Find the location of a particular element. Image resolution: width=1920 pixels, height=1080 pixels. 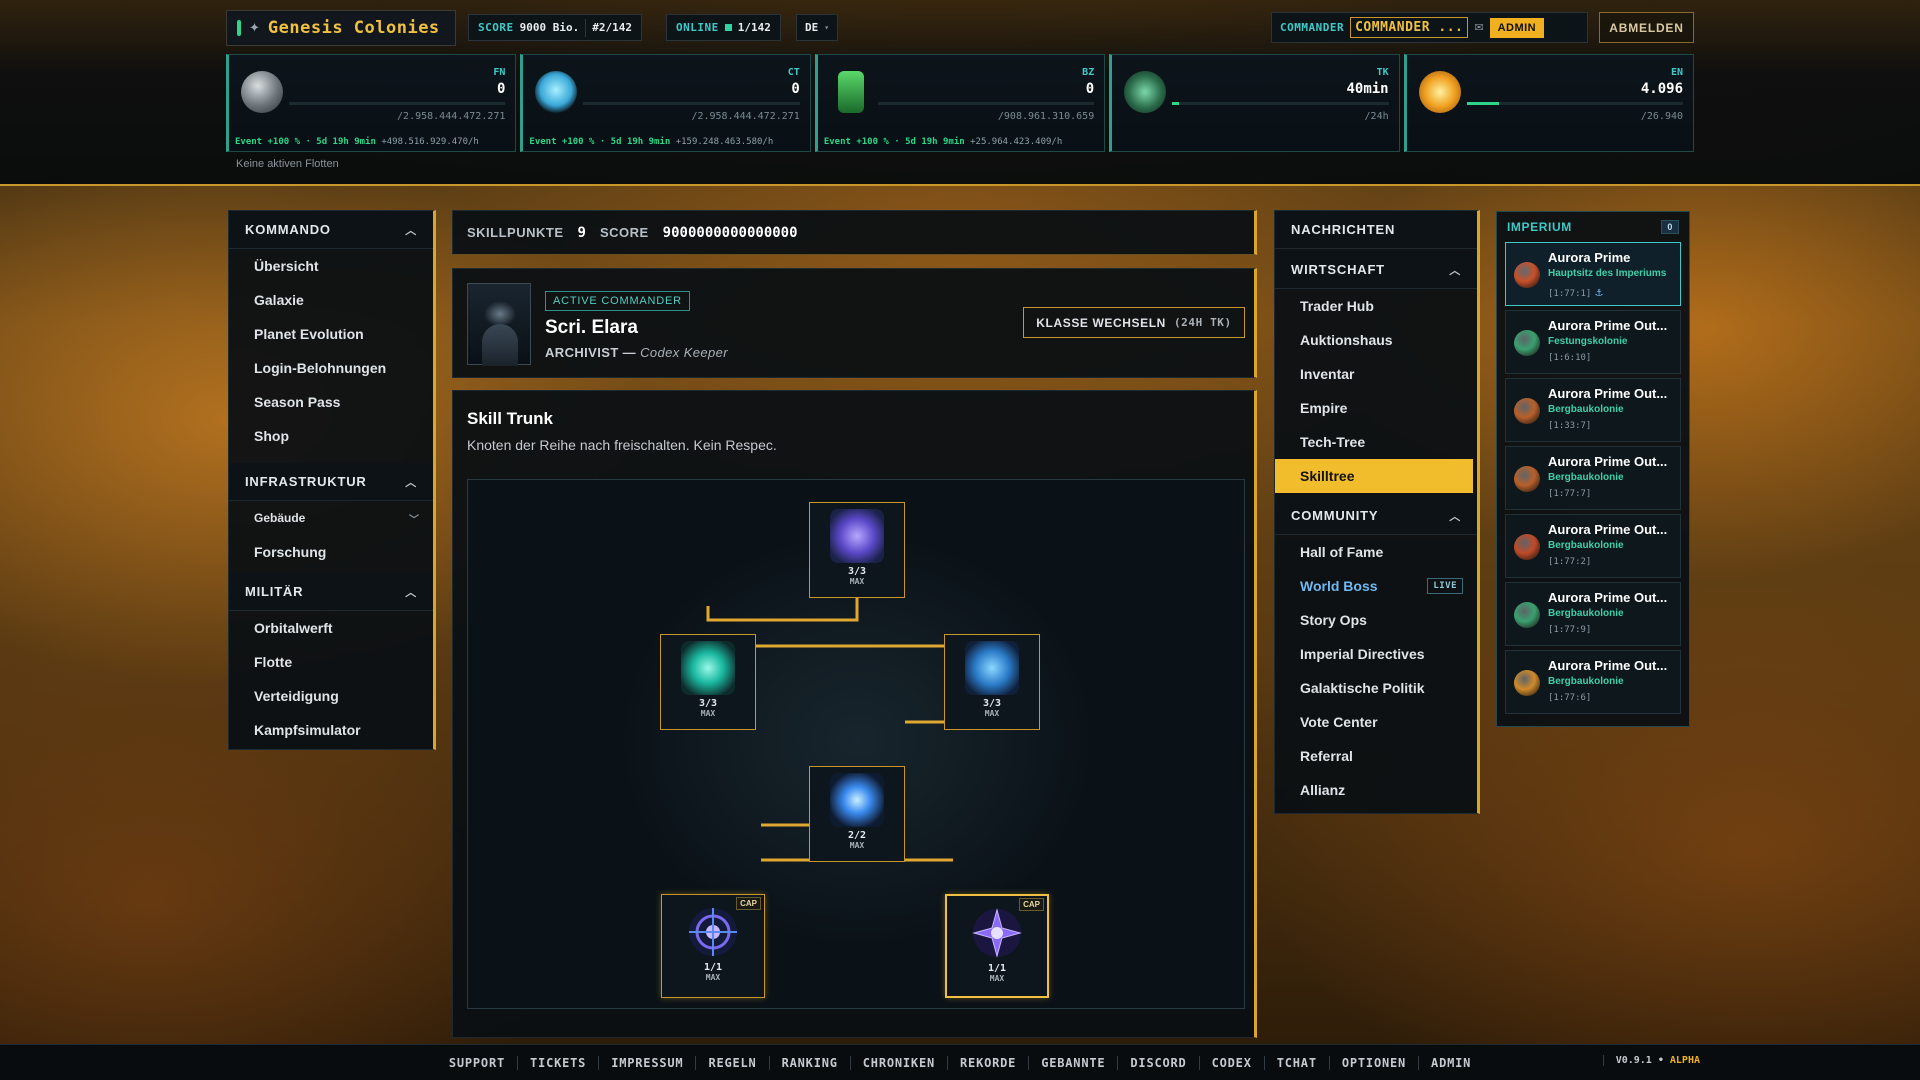

footer-link-optionen: OPTIONEN is located at coordinates (1375, 1062).